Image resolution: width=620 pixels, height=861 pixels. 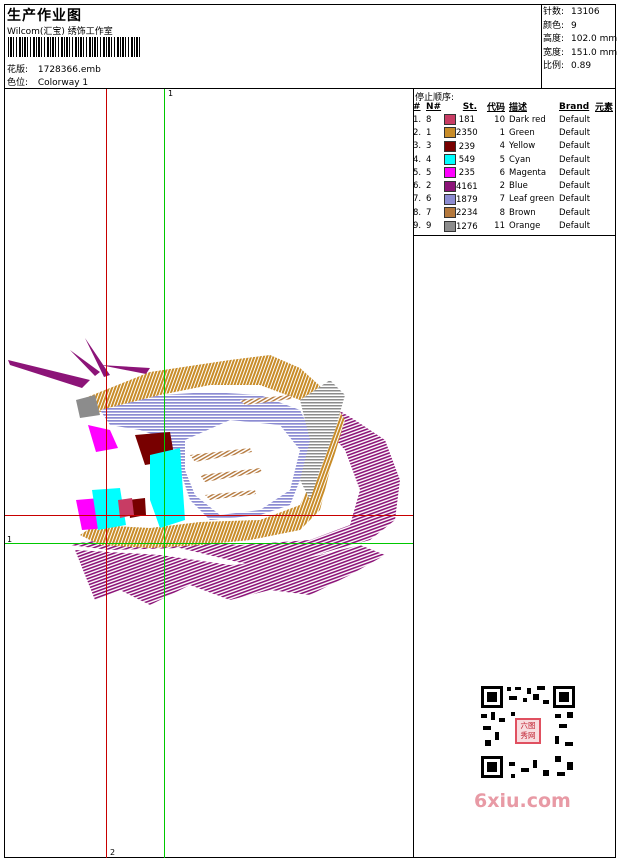 What do you see at coordinates (106, 473) in the screenshot?
I see `guide-red-vertical` at bounding box center [106, 473].